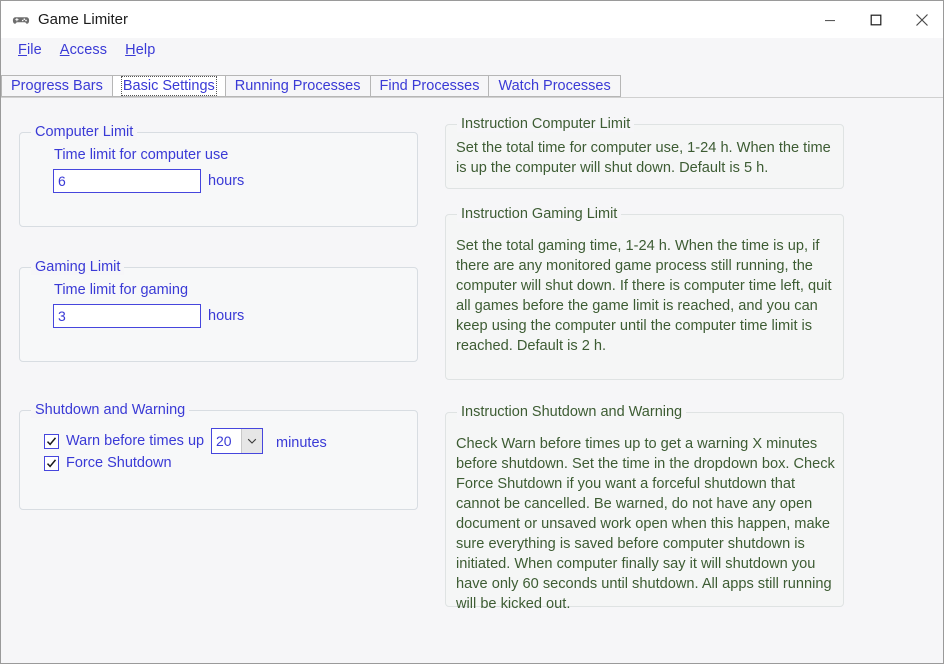  What do you see at coordinates (51, 441) in the screenshot?
I see `warn-before-times-up-checkbox` at bounding box center [51, 441].